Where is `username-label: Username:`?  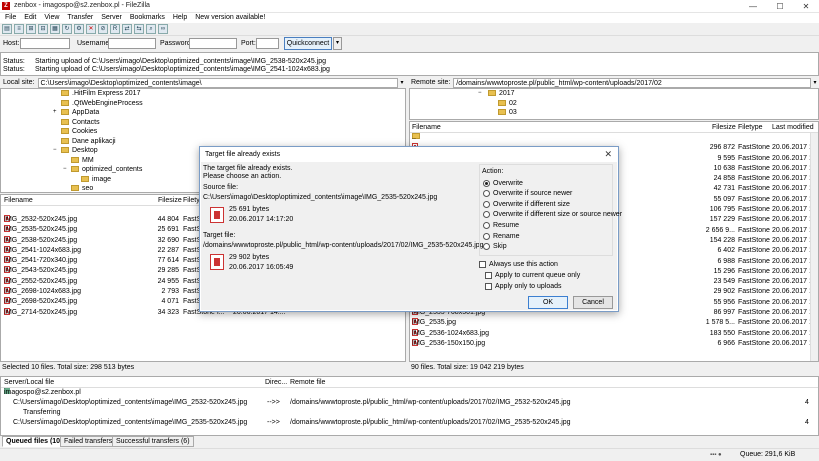
username-label: Username: is located at coordinates (94, 43).